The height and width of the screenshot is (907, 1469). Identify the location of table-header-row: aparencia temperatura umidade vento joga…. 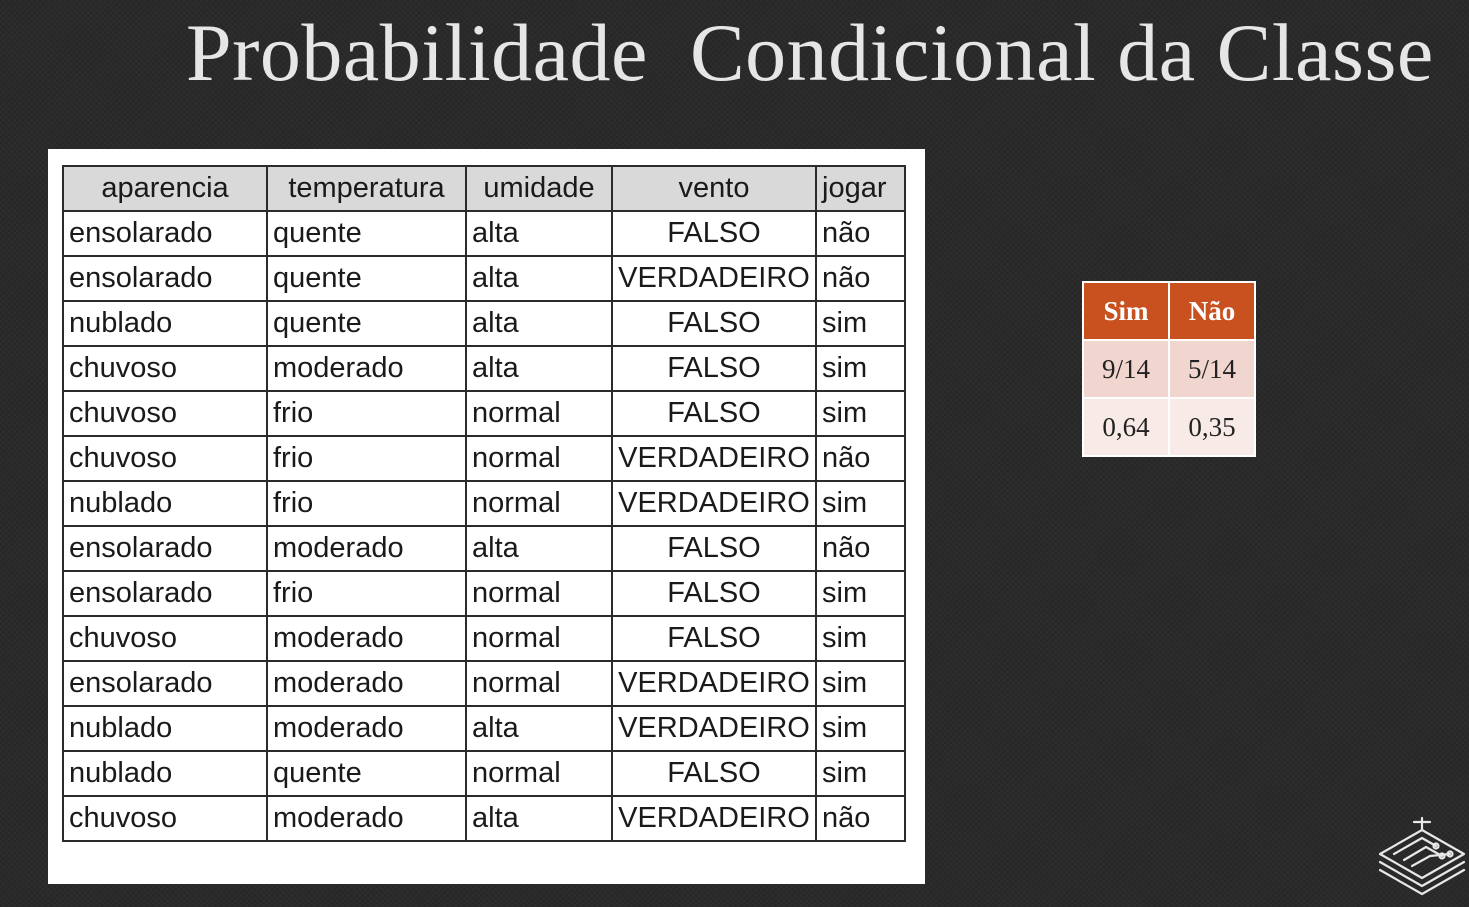
(484, 188).